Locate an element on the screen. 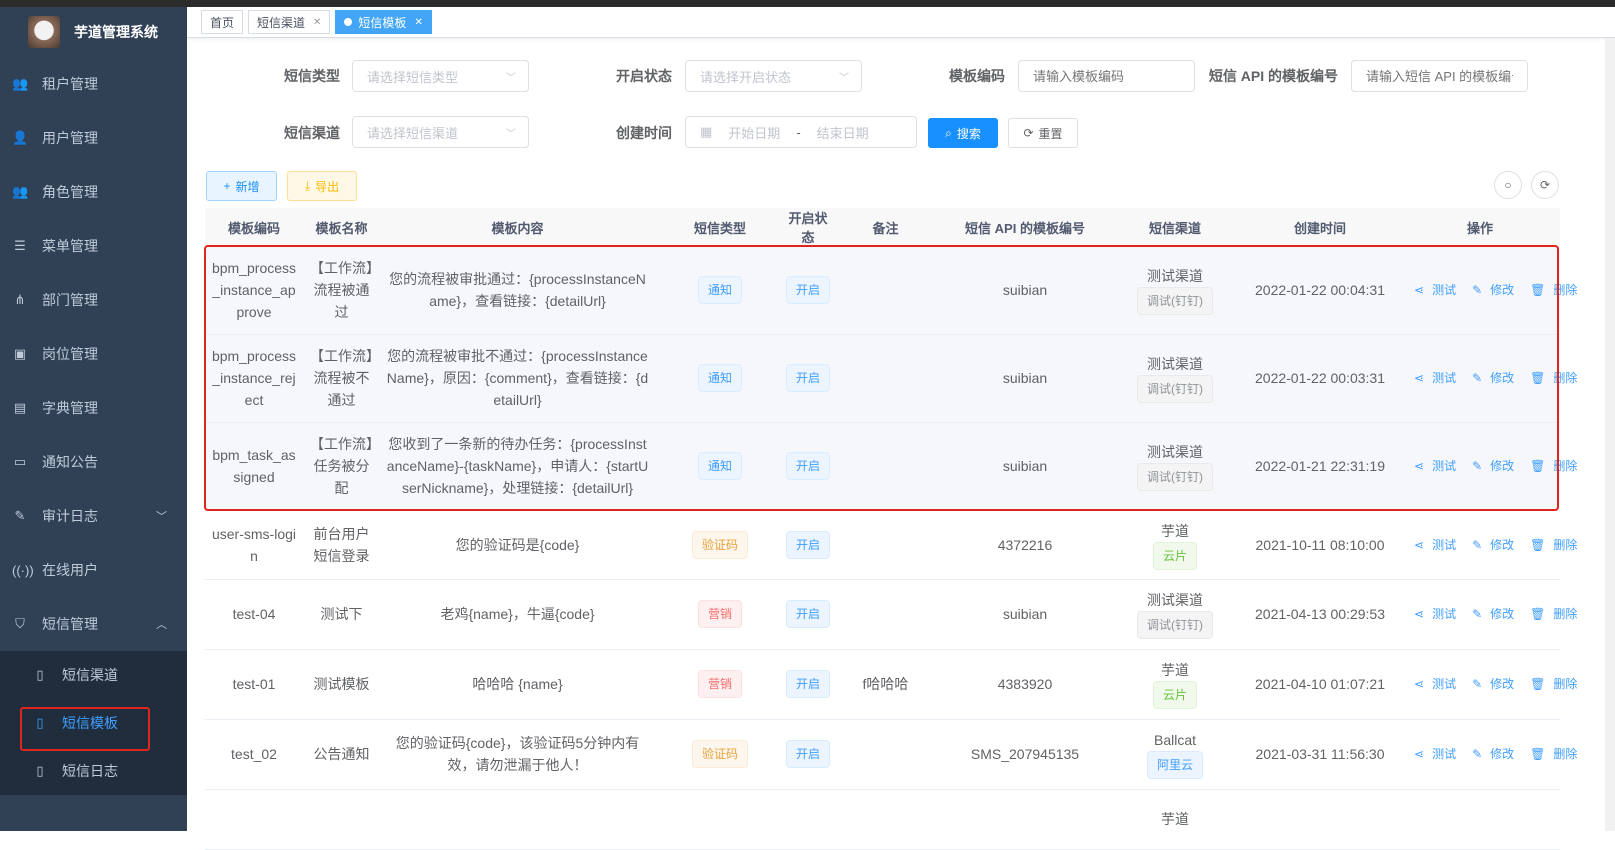  channel-select: 请选择短信渠道 ﹀ is located at coordinates (440, 132).